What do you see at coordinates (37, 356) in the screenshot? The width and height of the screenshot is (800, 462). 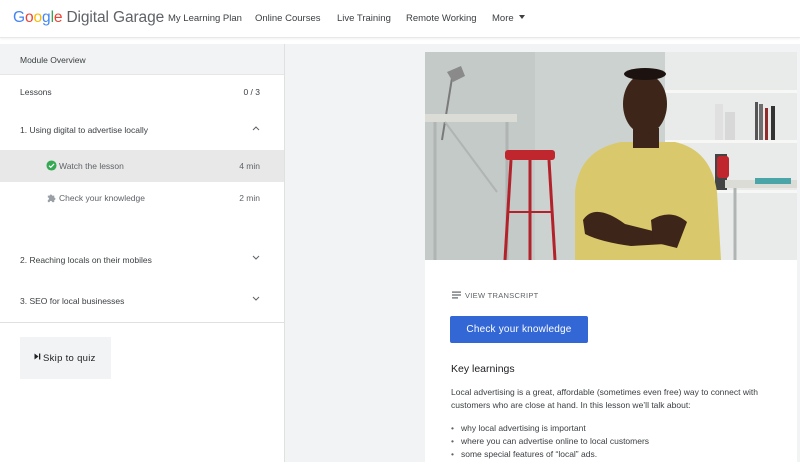 I see `skip-next-icon` at bounding box center [37, 356].